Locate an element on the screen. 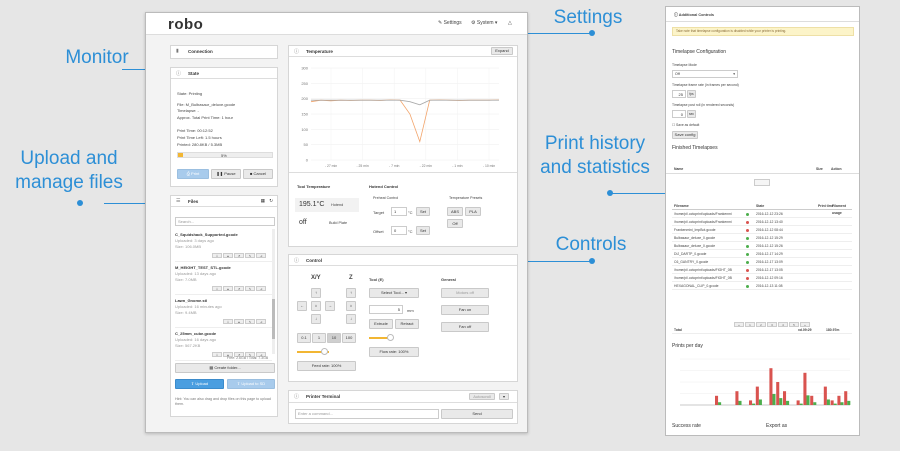  table-row: Frankenmini_ImpBot.gcode 2016-12-12 08:44 is located at coordinates (762, 230).